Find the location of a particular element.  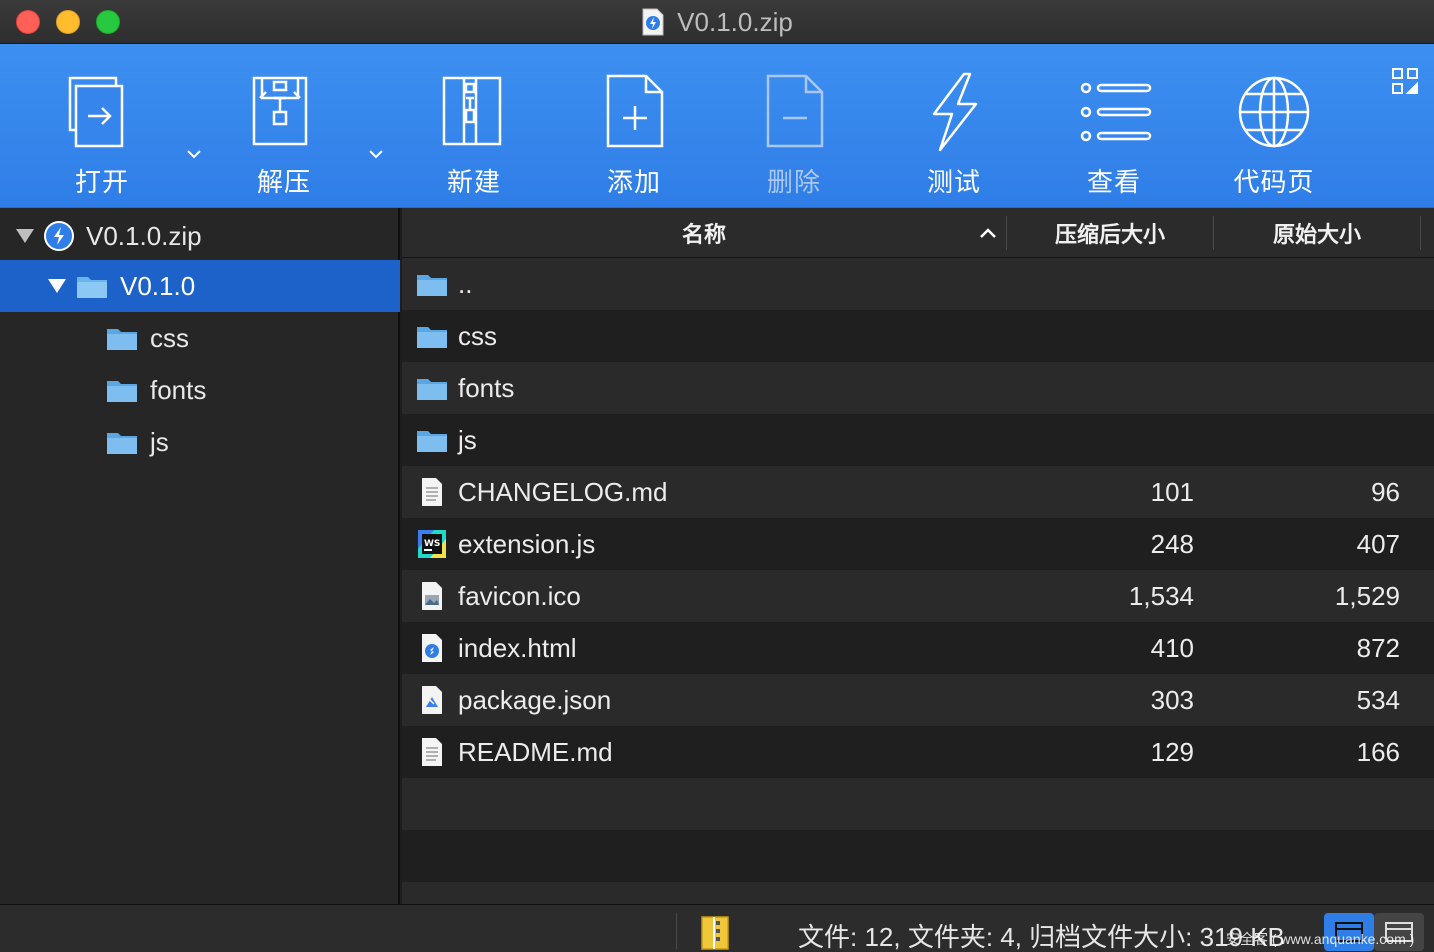

codepage-button: 代码页 is located at coordinates (1274, 136).